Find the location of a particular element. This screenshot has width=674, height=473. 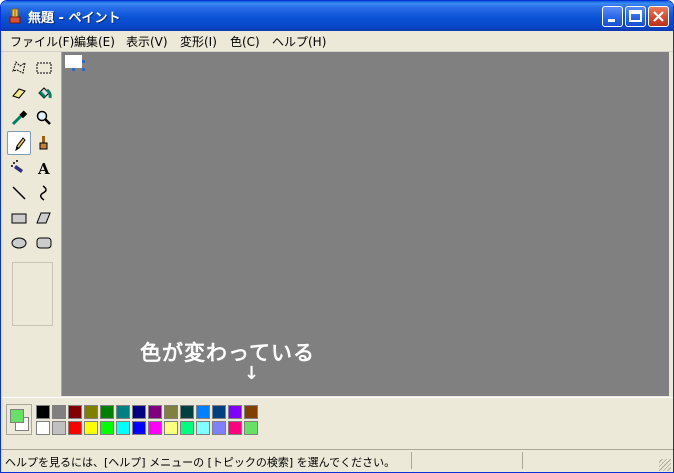

text-icon: A is located at coordinates (43, 168).